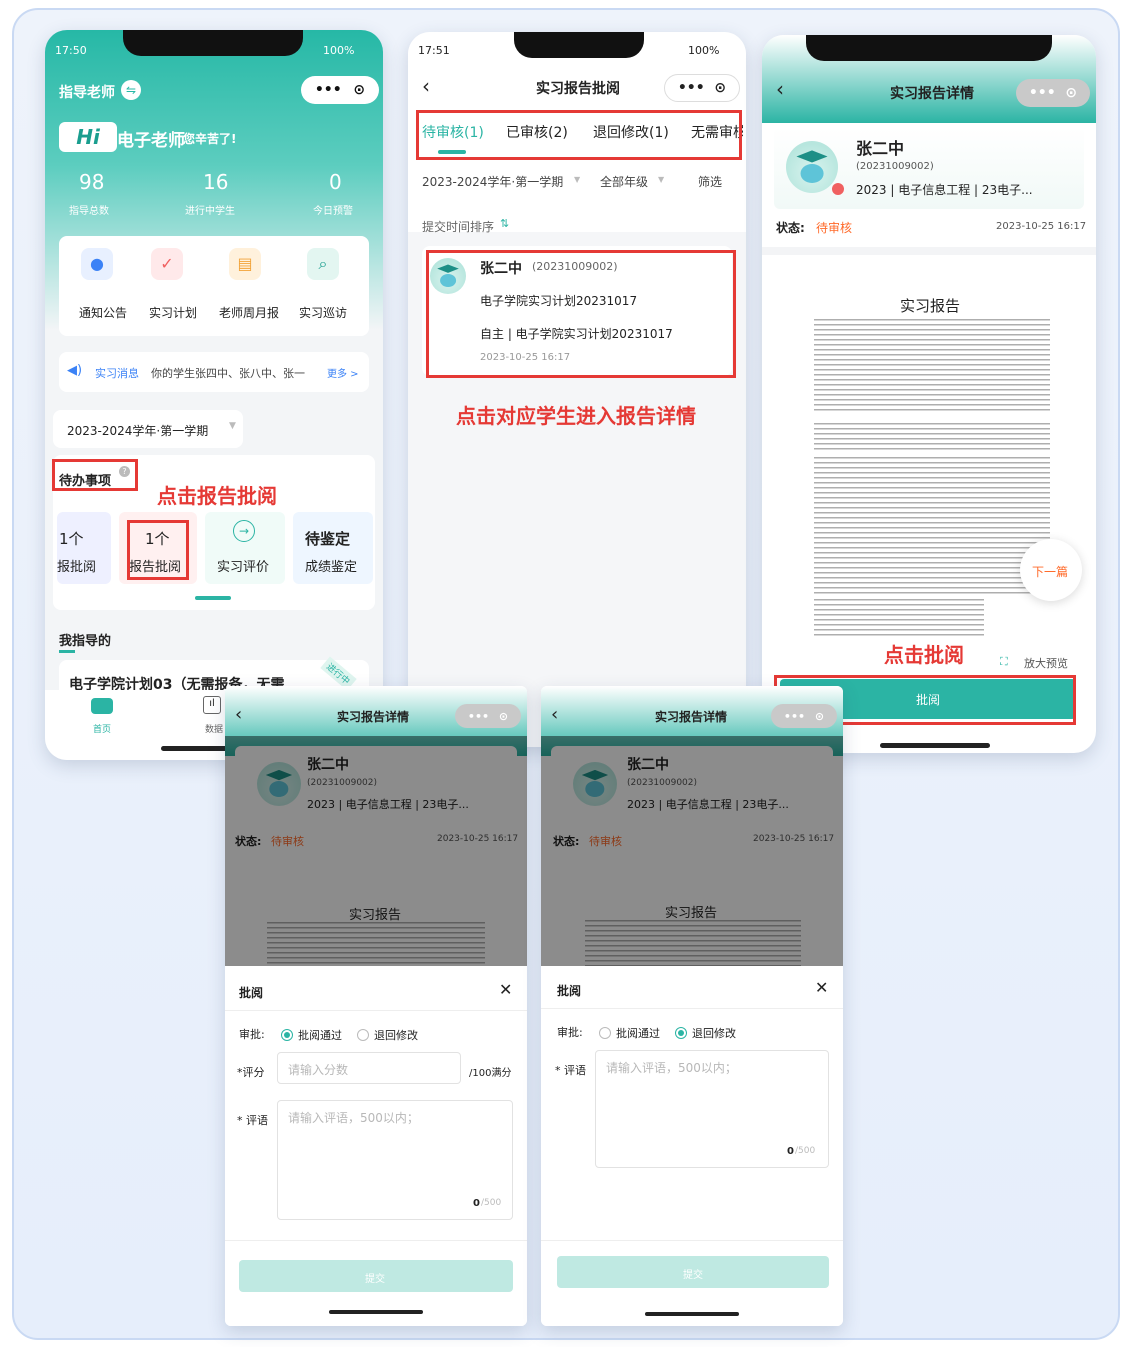 This screenshot has width=1124, height=1347. What do you see at coordinates (333, 548) in the screenshot?
I see `todo-item: 待鉴定 成绩鉴定` at bounding box center [333, 548].